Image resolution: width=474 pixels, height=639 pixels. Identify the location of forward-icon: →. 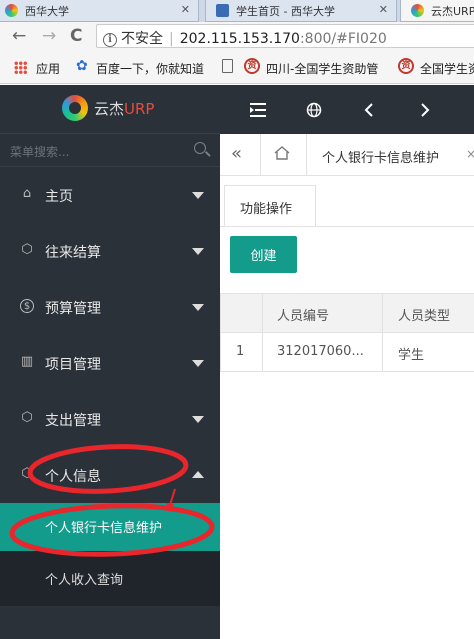
(49, 36).